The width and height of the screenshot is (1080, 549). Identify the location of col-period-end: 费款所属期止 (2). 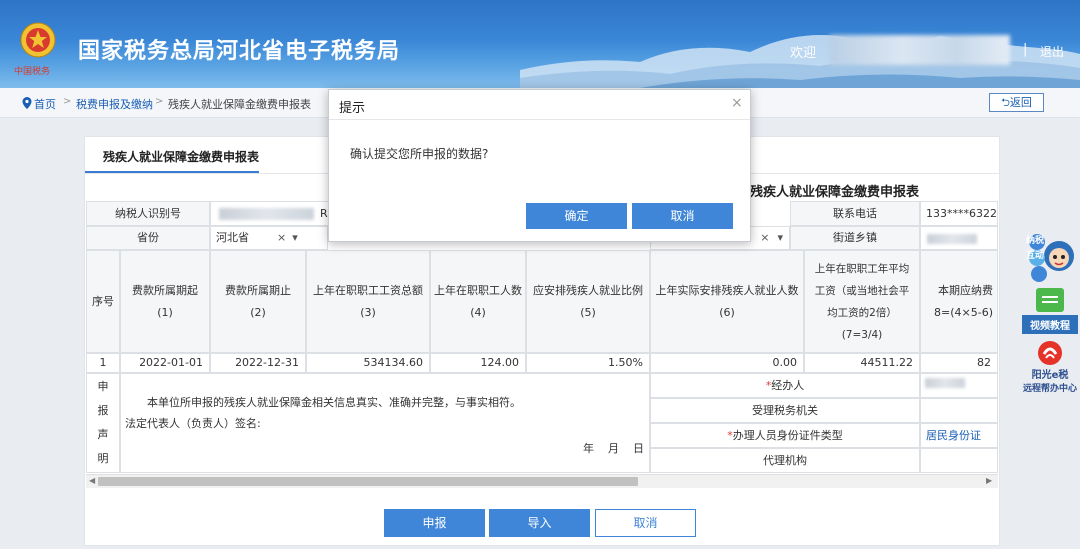
(258, 301).